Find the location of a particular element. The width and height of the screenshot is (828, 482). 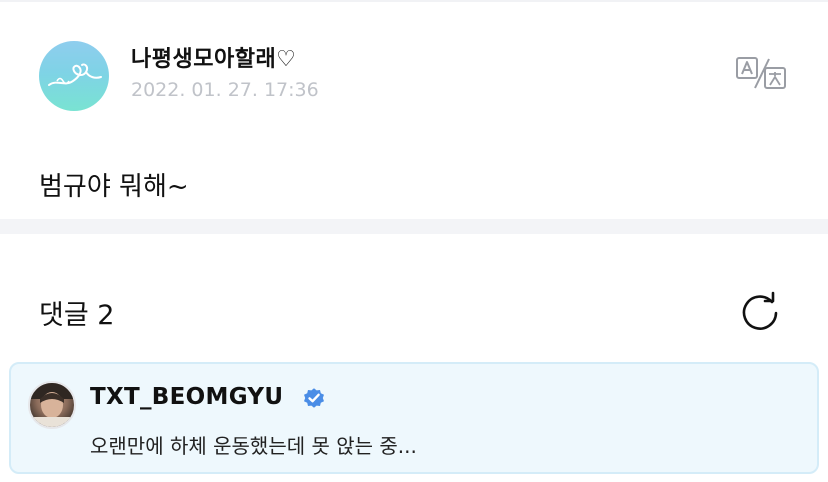

comment-author-avatar is located at coordinates (52, 405).